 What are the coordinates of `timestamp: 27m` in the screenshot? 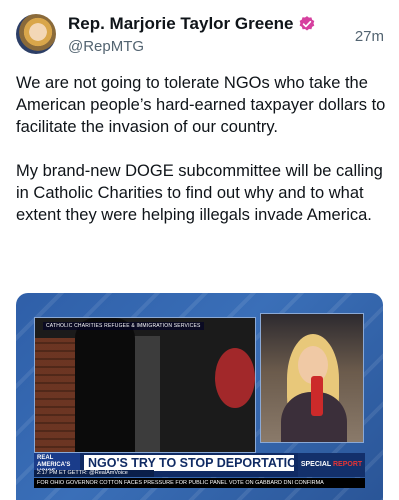 It's located at (369, 36).